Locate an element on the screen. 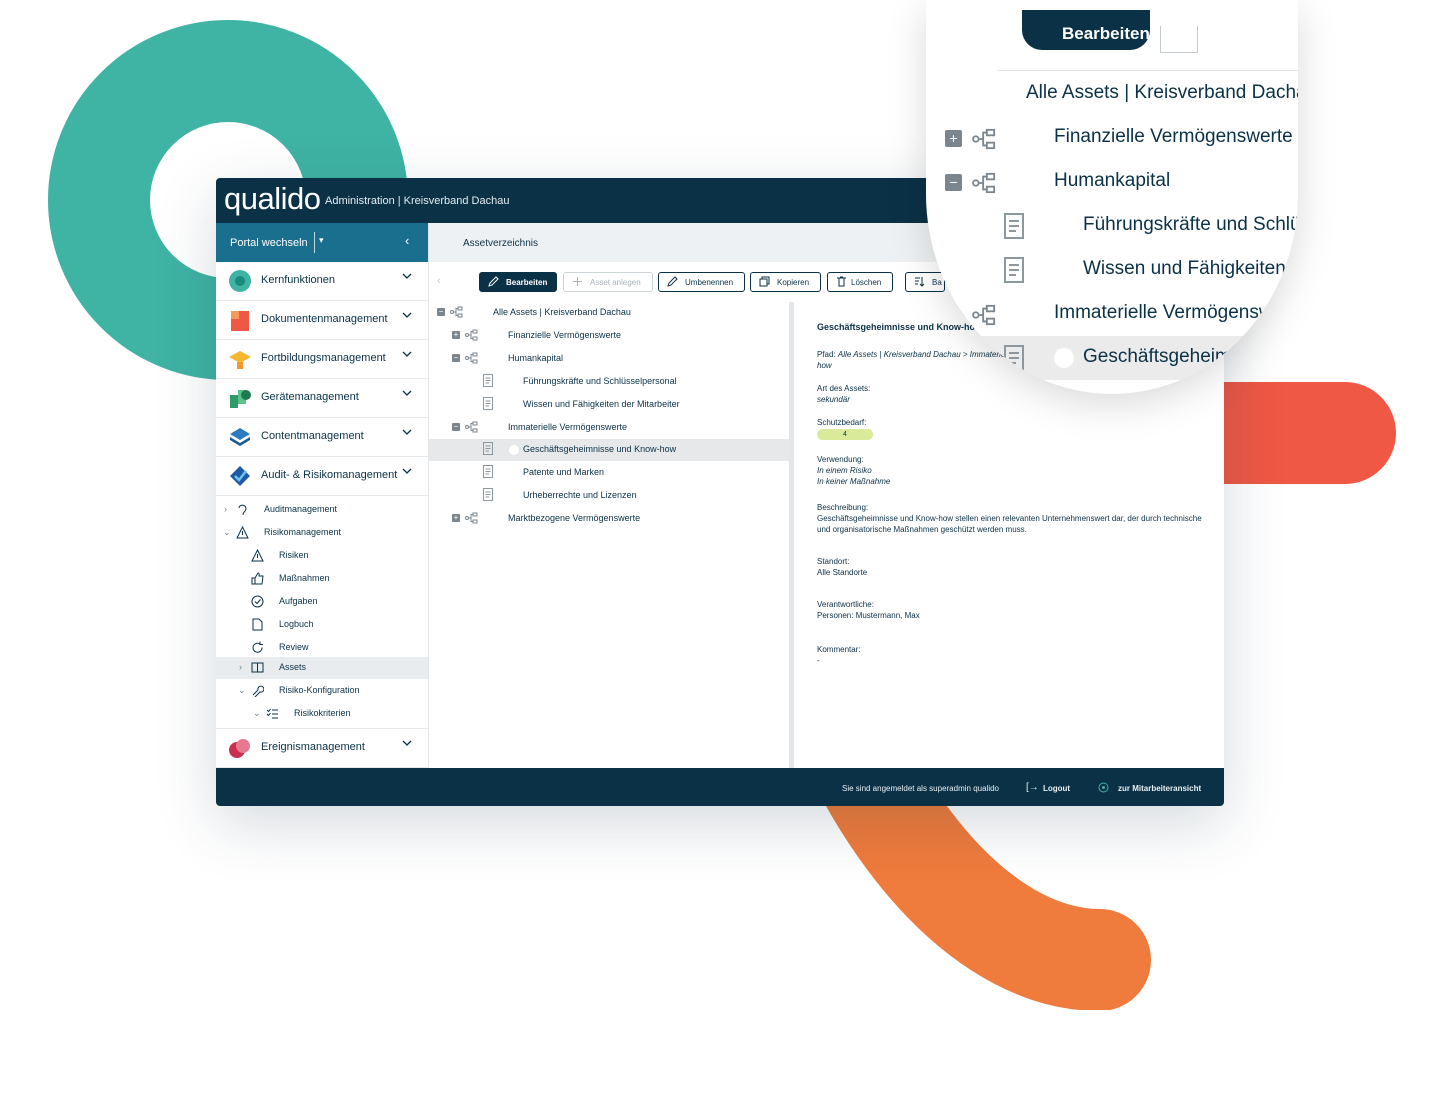 This screenshot has height=1100, width=1444. module-dokumentenmanagement: Dokumentenmanagement is located at coordinates (322, 320).